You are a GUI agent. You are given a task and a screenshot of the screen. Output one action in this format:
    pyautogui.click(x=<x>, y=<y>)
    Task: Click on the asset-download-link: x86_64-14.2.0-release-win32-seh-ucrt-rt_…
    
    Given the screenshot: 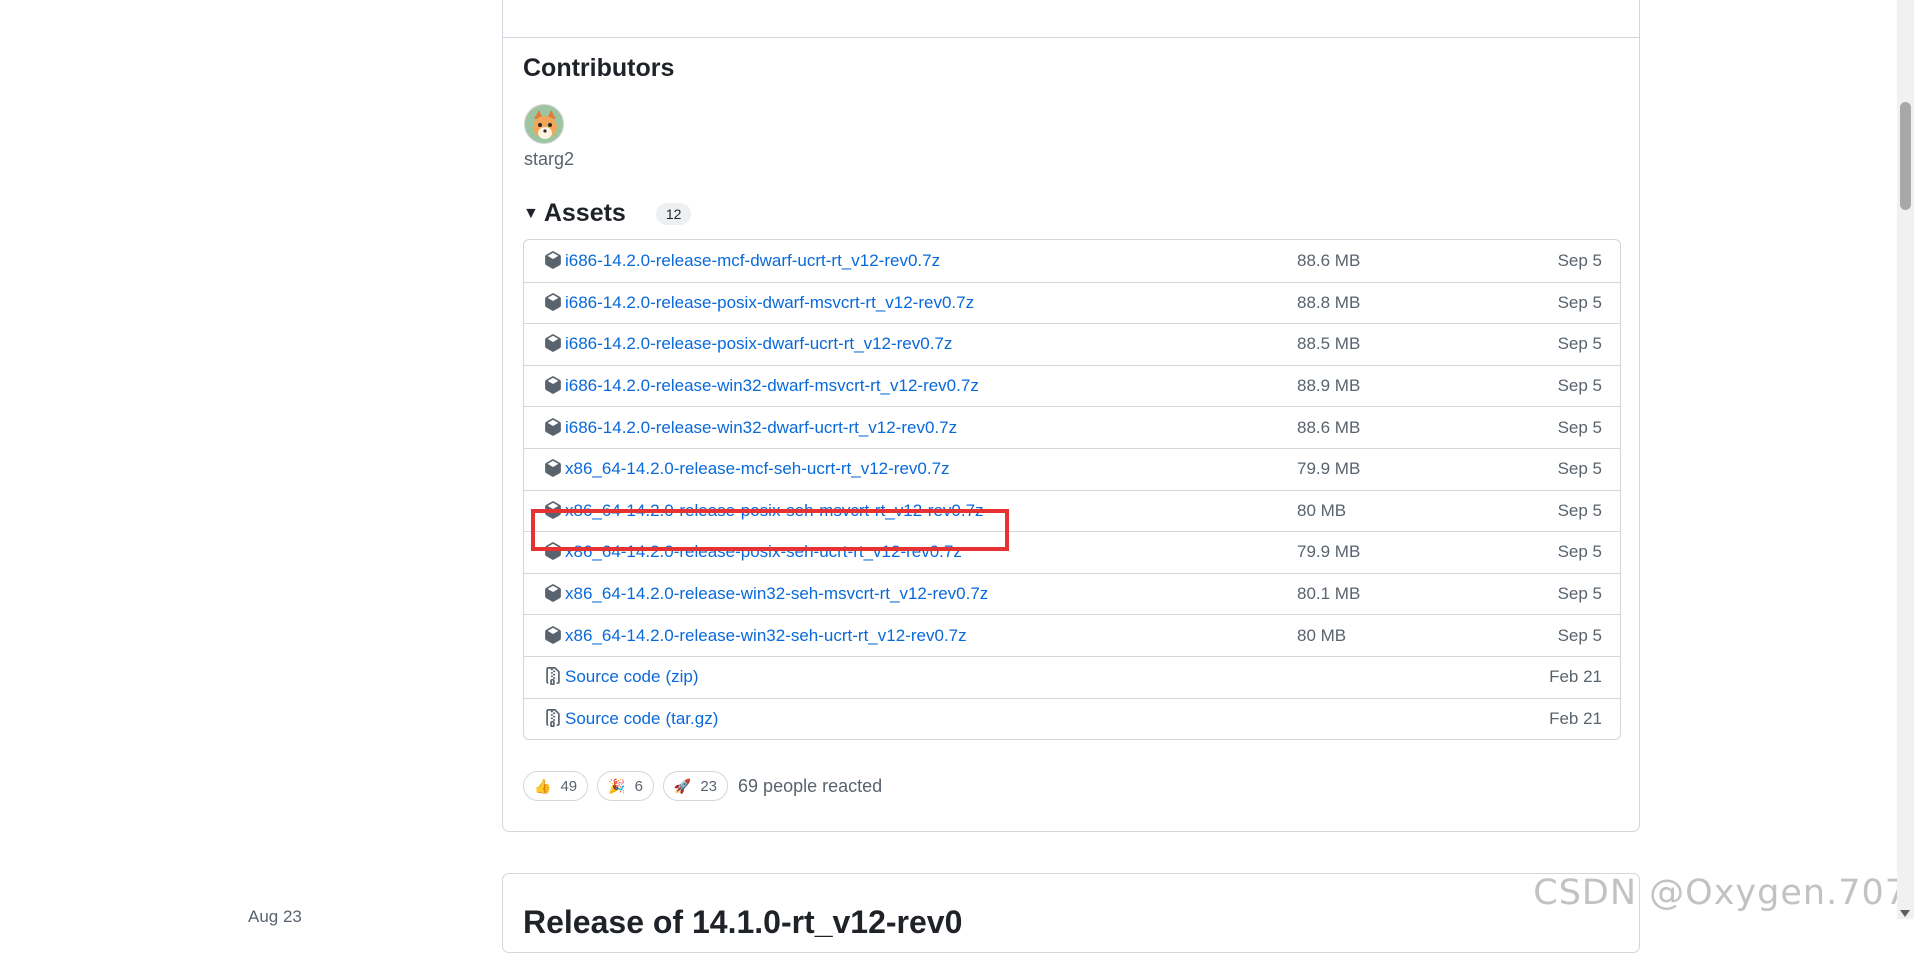 What is the action you would take?
    pyautogui.click(x=755, y=636)
    